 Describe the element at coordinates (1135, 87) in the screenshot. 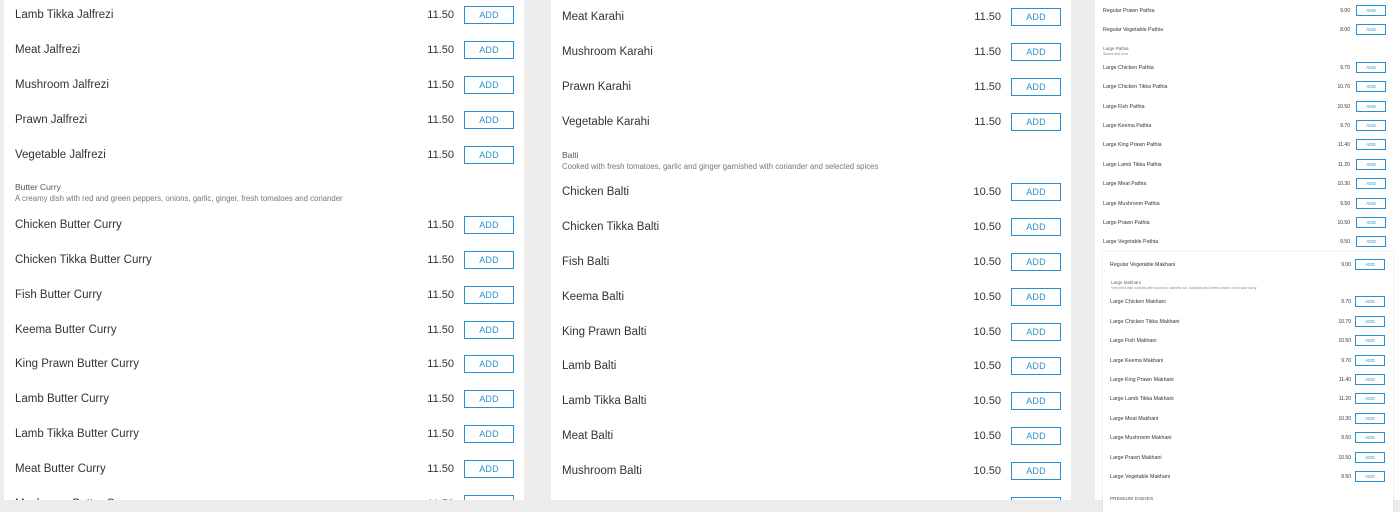

I see `menu-item-name: Large Chicken Tikka Pathia` at that location.